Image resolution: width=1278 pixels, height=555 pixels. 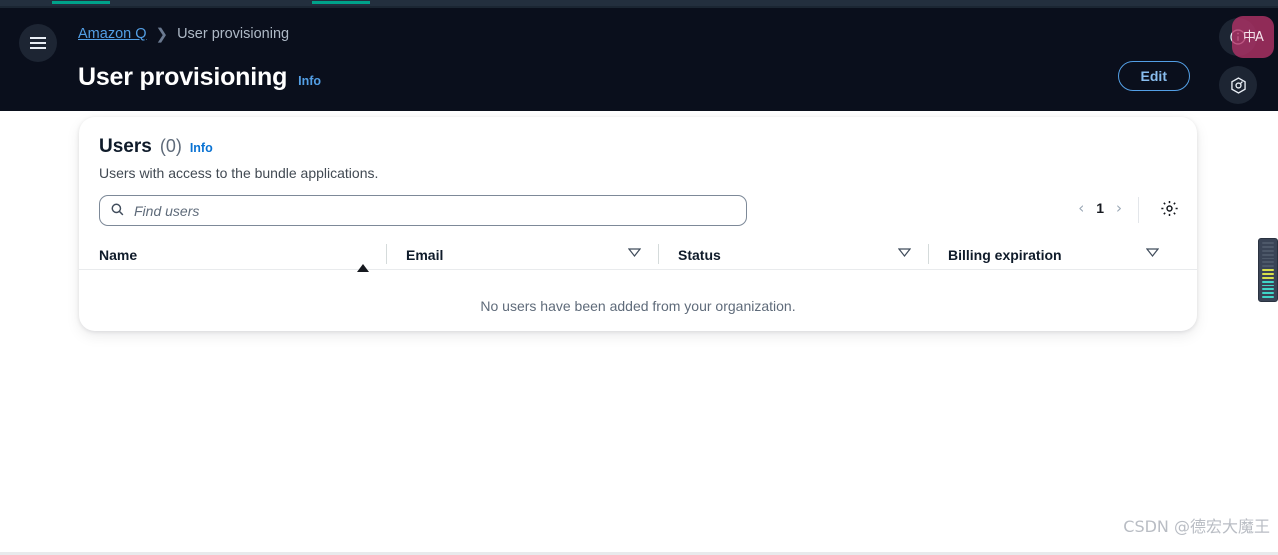 What do you see at coordinates (1119, 208) in the screenshot?
I see `pagination-next-button: ›` at bounding box center [1119, 208].